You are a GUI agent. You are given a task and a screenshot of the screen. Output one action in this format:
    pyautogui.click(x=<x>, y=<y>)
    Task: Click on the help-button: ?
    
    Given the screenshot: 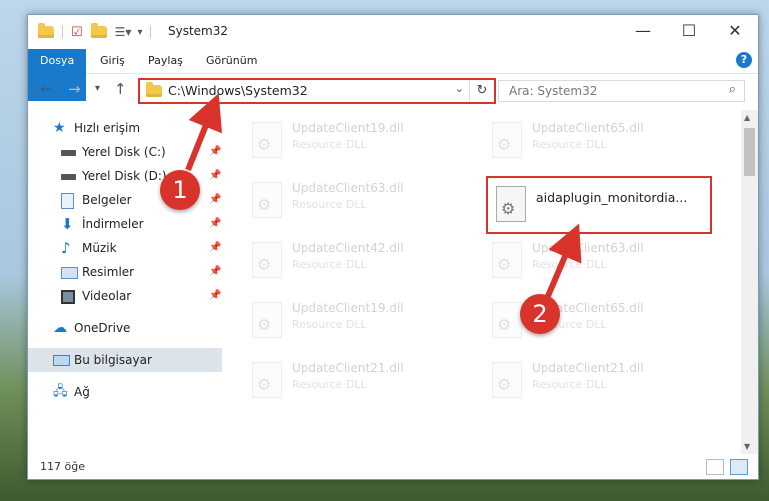 What is the action you would take?
    pyautogui.click(x=744, y=60)
    